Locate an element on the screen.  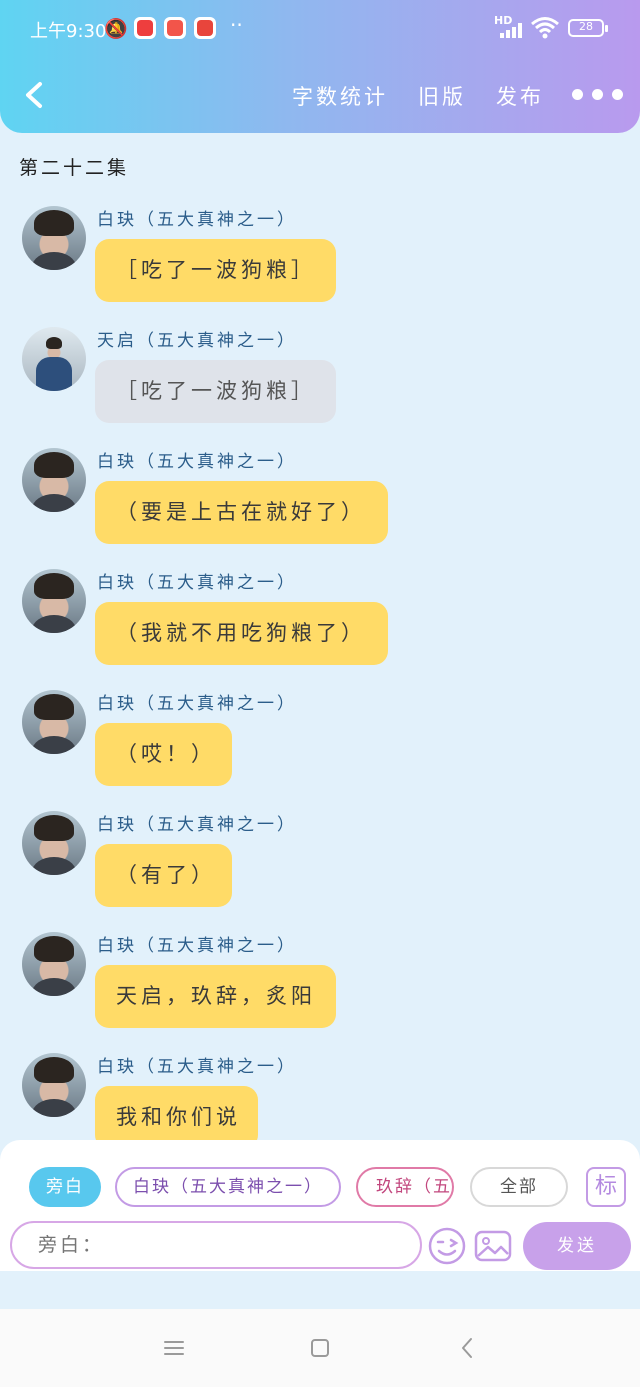
mute-bell-icon: 🔕 is located at coordinates (116, 29).